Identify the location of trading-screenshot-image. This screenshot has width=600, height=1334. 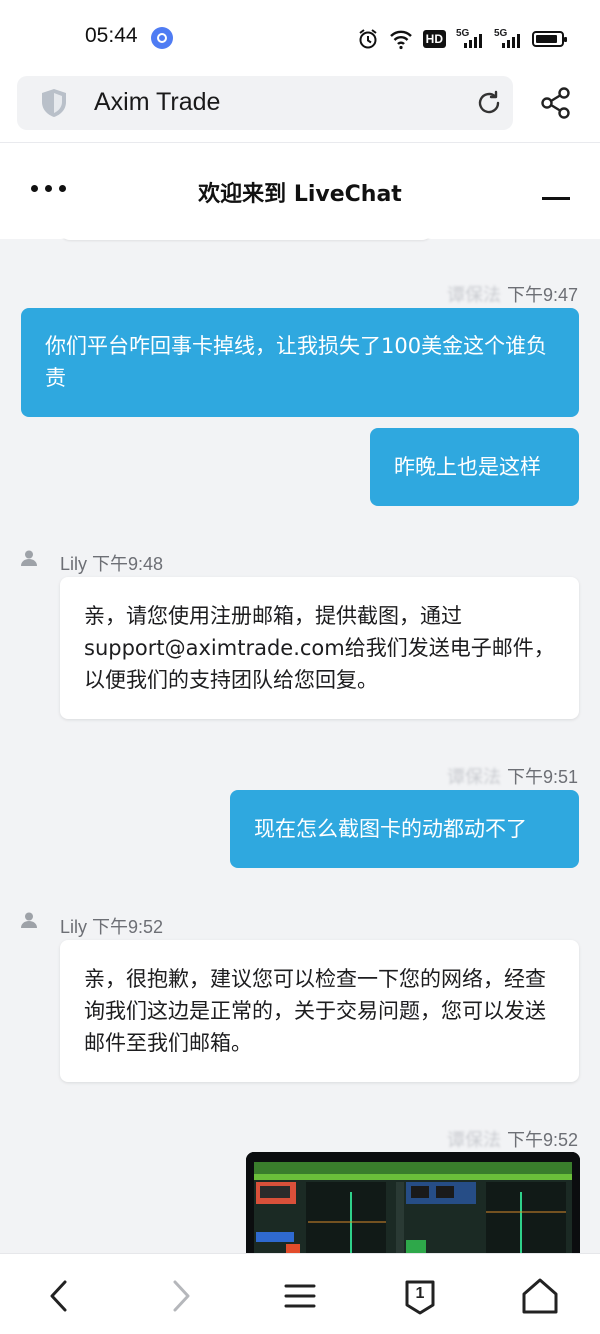
(413, 1202).